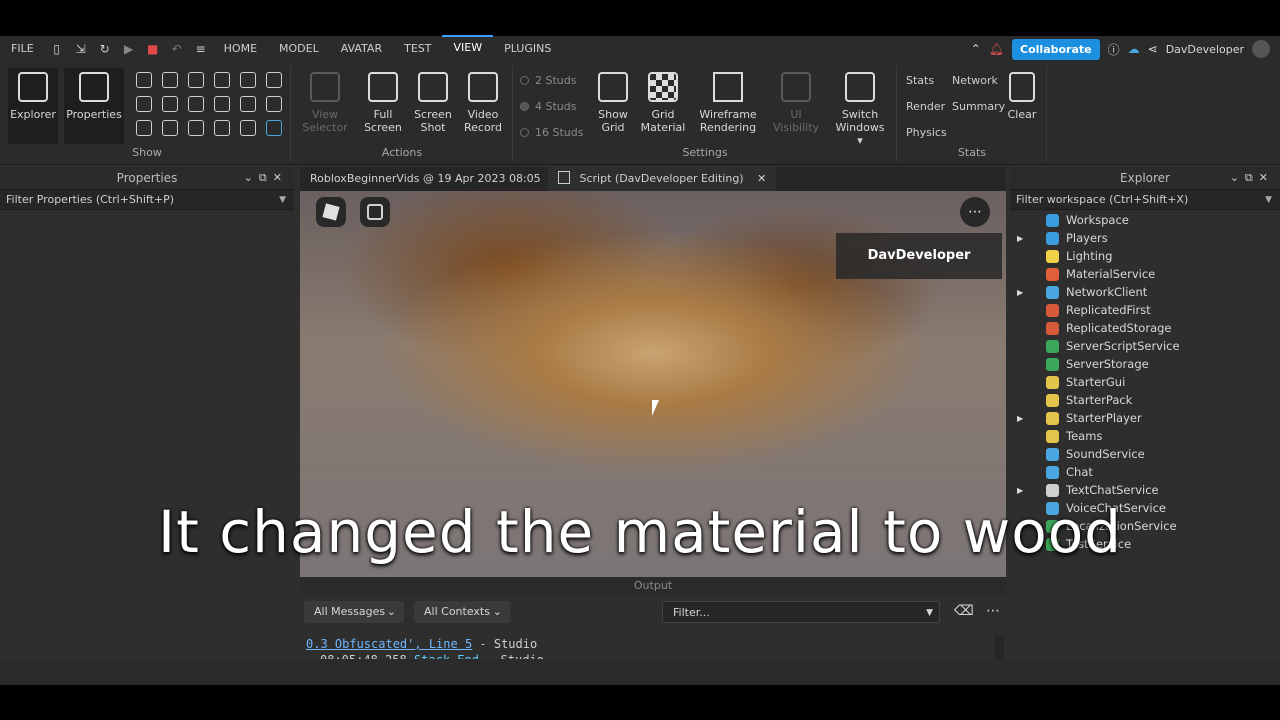  I want to click on stud-4: 4 Studs, so click(548, 106).